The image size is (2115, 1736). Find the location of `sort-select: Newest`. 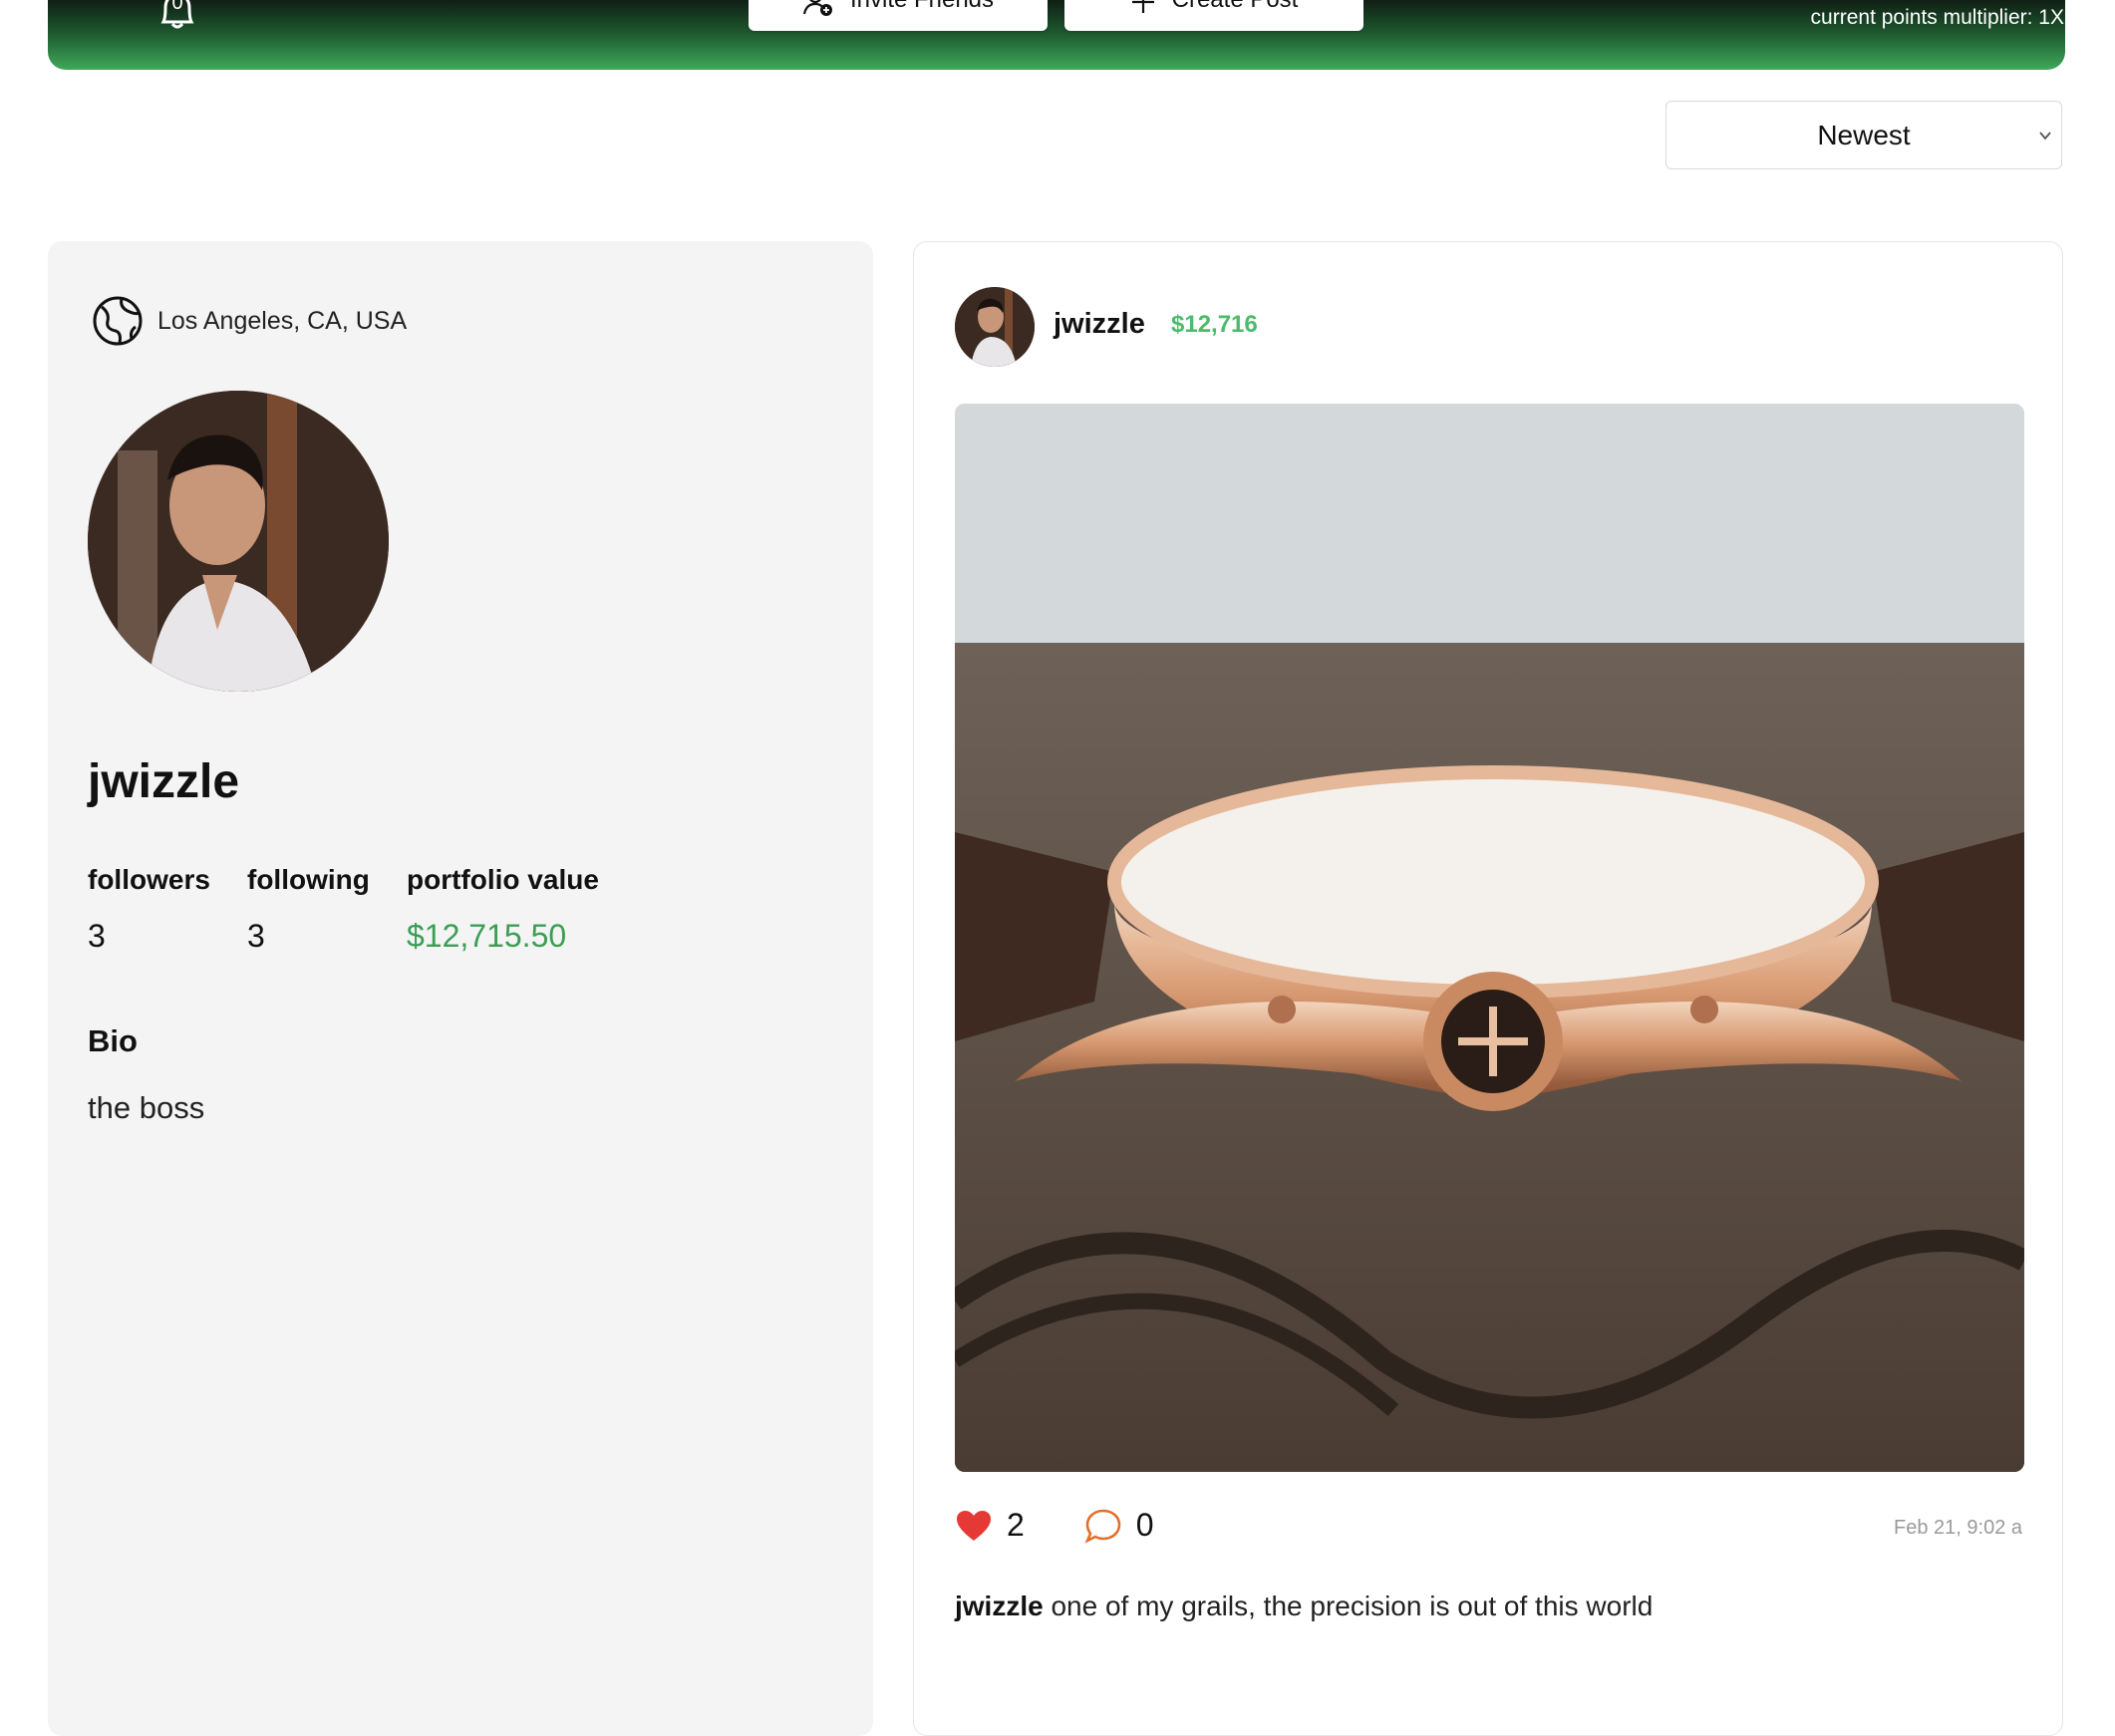

sort-select: Newest is located at coordinates (1863, 135).